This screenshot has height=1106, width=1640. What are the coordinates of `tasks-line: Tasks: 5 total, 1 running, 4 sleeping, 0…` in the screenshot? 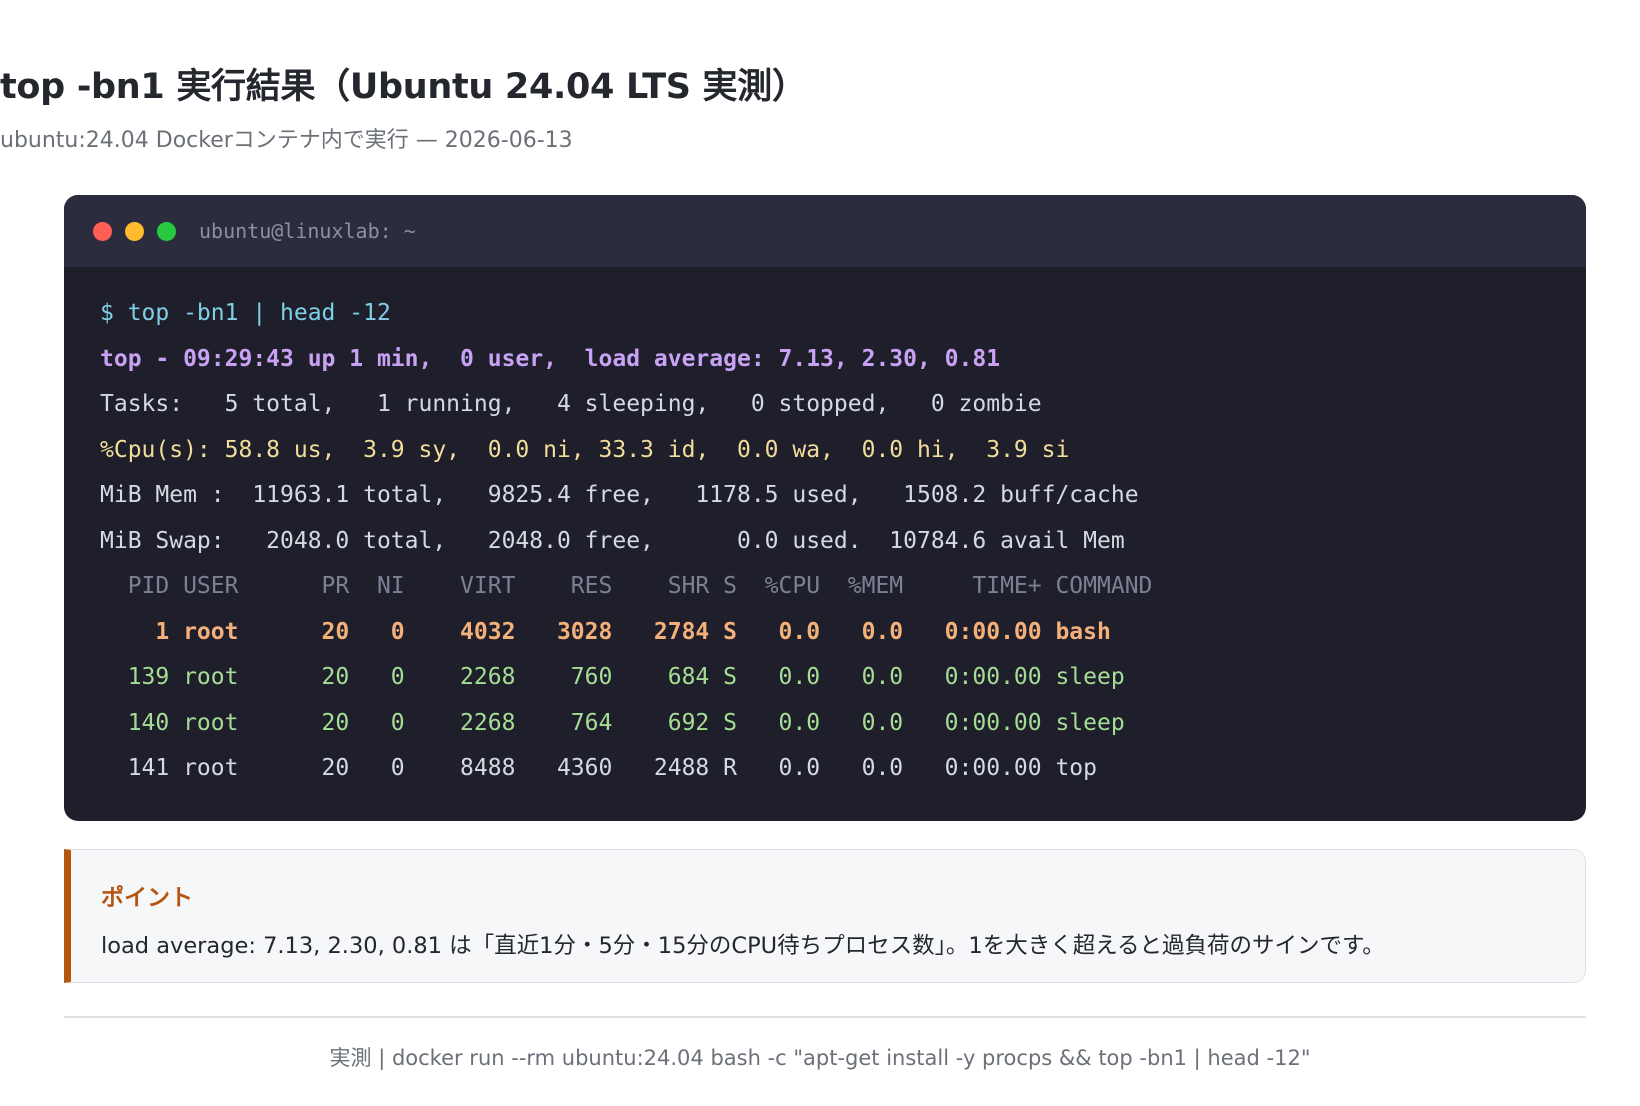 It's located at (571, 404).